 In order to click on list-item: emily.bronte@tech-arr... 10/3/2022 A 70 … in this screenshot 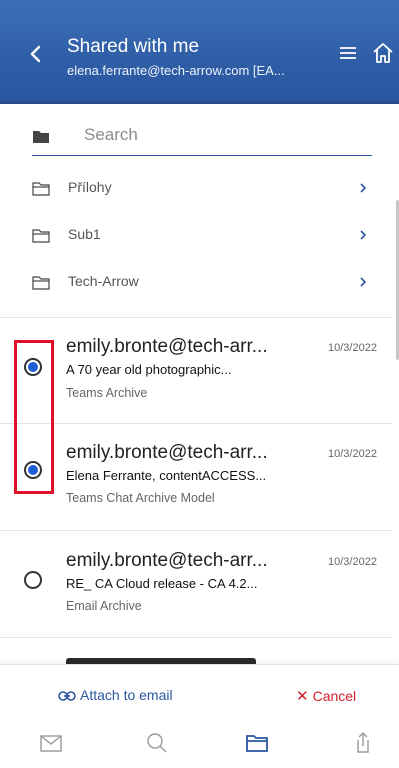, I will do `click(196, 368)`.